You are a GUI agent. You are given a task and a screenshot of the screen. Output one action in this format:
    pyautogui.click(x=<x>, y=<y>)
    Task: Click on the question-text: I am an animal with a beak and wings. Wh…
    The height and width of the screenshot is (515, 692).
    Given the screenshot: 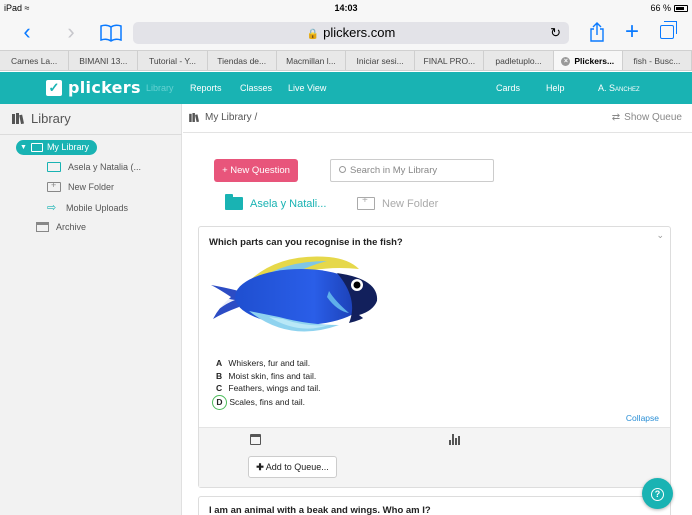 What is the action you would take?
    pyautogui.click(x=320, y=510)
    